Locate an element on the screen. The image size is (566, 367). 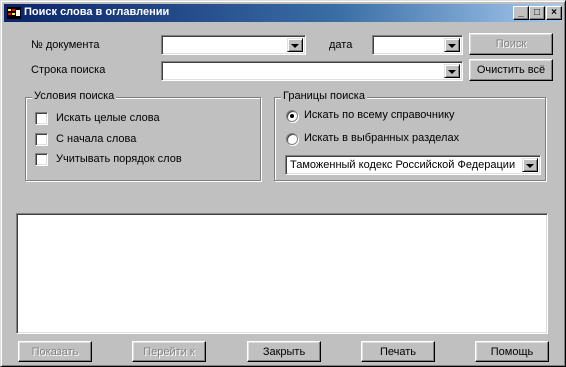
close-window-button: × is located at coordinates (554, 13).